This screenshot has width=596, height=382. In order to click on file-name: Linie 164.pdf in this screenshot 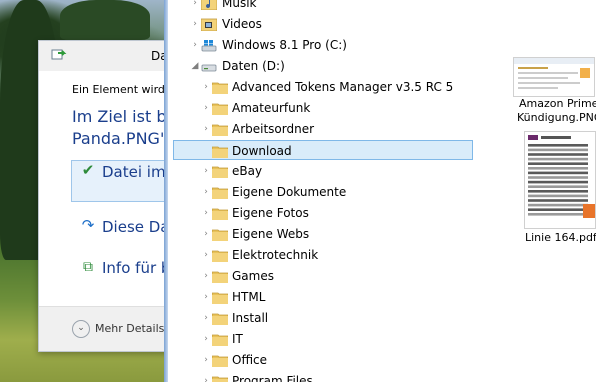, I will do `click(560, 237)`.